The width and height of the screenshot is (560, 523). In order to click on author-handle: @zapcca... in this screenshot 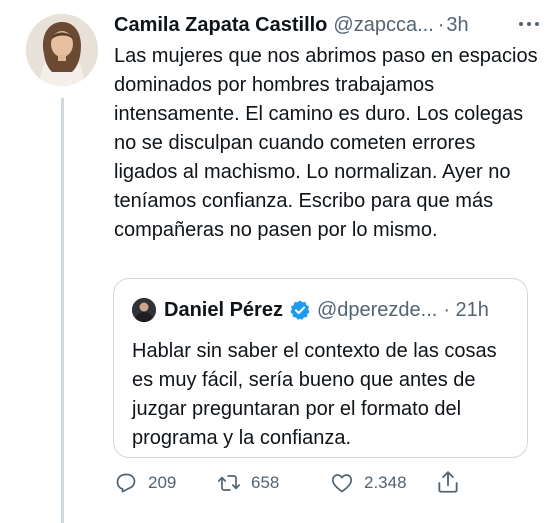, I will do `click(383, 25)`.